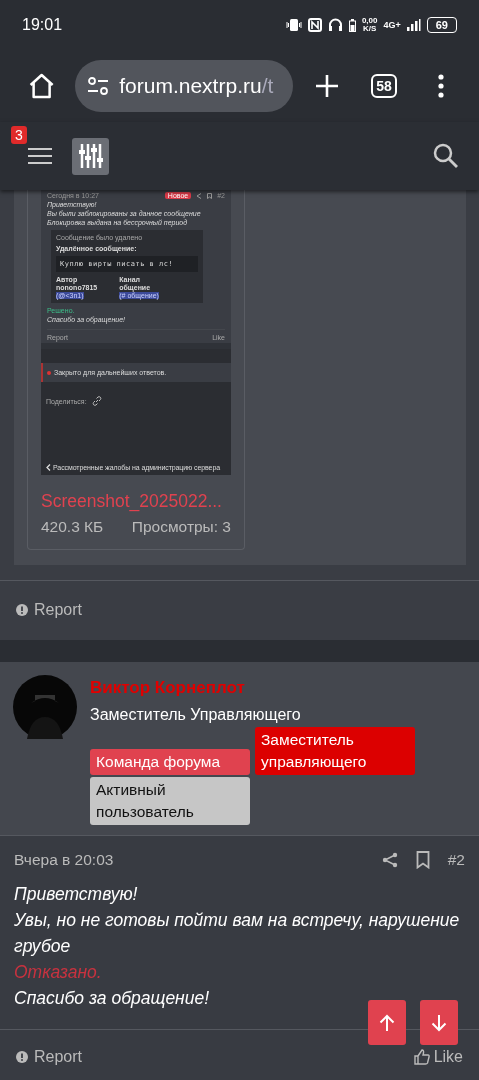  What do you see at coordinates (43, 25) in the screenshot?
I see `clock-time: 19:01` at bounding box center [43, 25].